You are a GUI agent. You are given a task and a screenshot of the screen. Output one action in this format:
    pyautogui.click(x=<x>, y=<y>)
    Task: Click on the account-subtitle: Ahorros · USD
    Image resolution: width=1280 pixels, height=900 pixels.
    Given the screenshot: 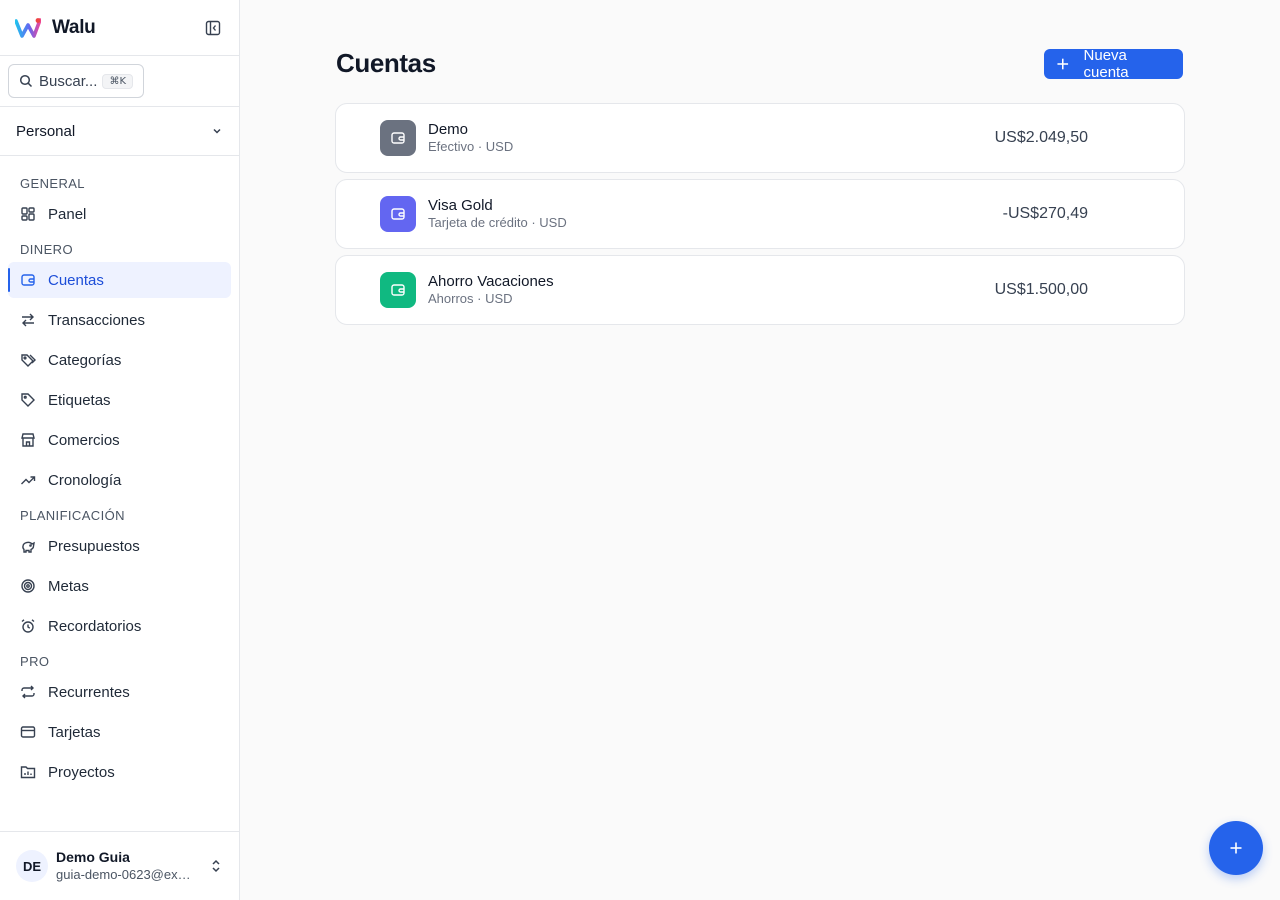 What is the action you would take?
    pyautogui.click(x=470, y=298)
    